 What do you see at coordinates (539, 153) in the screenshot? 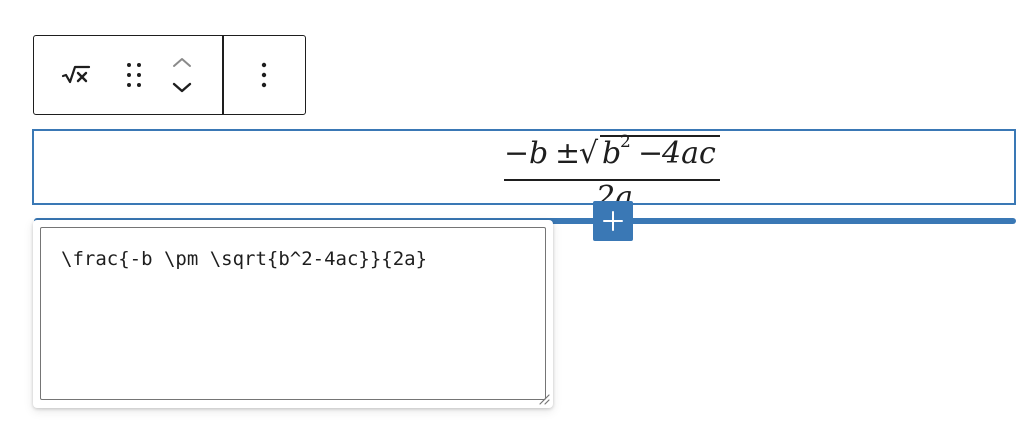
I see `variable-b: b` at bounding box center [539, 153].